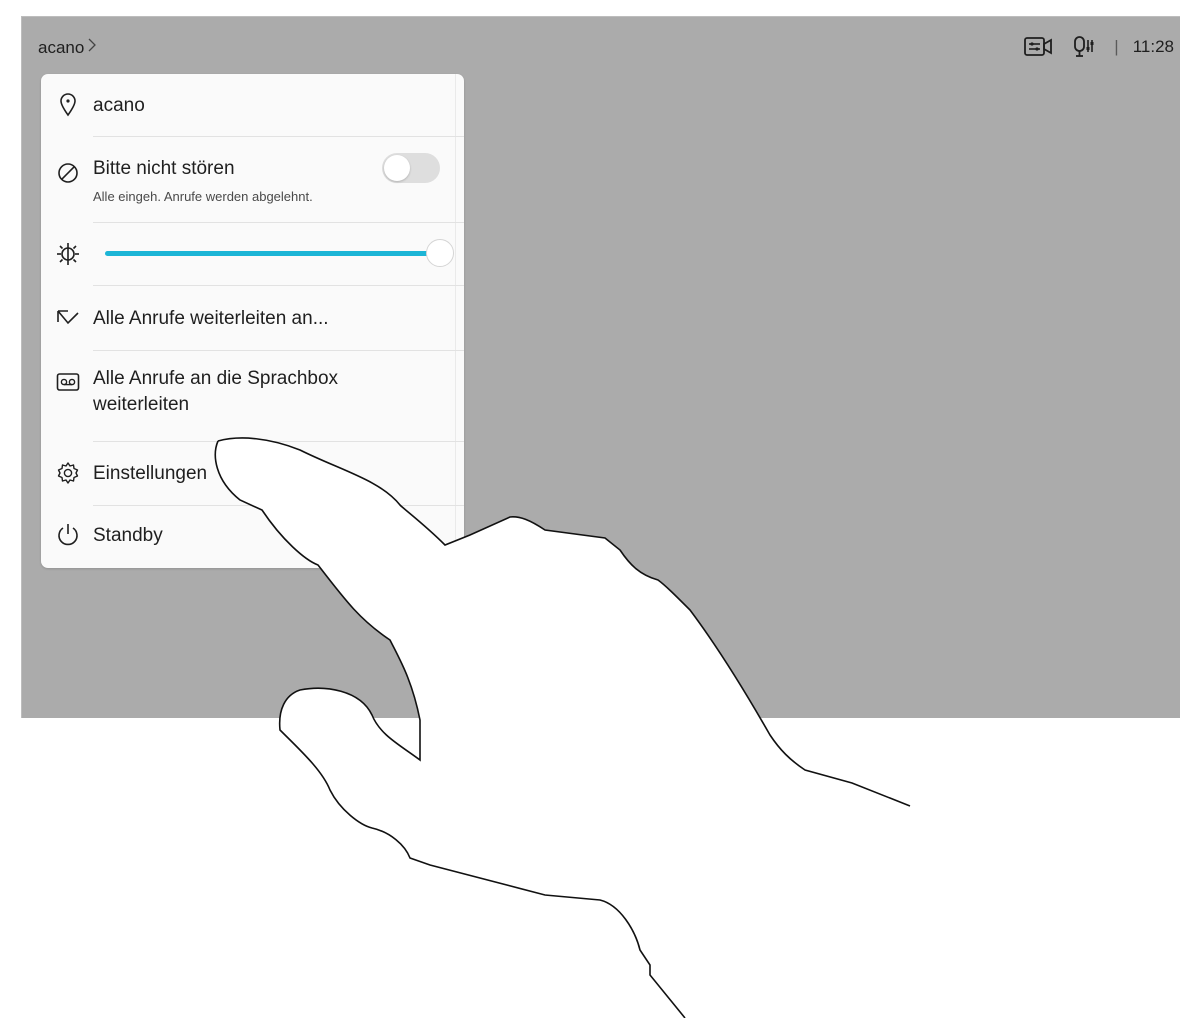 The height and width of the screenshot is (1018, 1180). I want to click on microphone-settings-icon, so click(1084, 47).